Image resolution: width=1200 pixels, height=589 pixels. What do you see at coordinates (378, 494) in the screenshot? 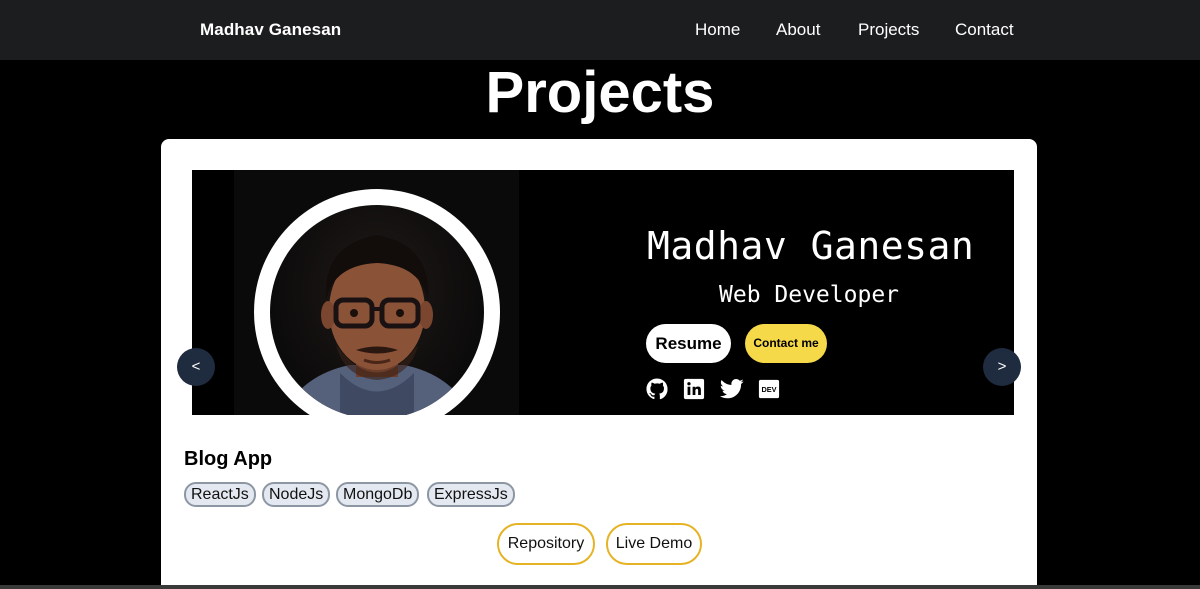
I see `tag-mongodb: MongoDb` at bounding box center [378, 494].